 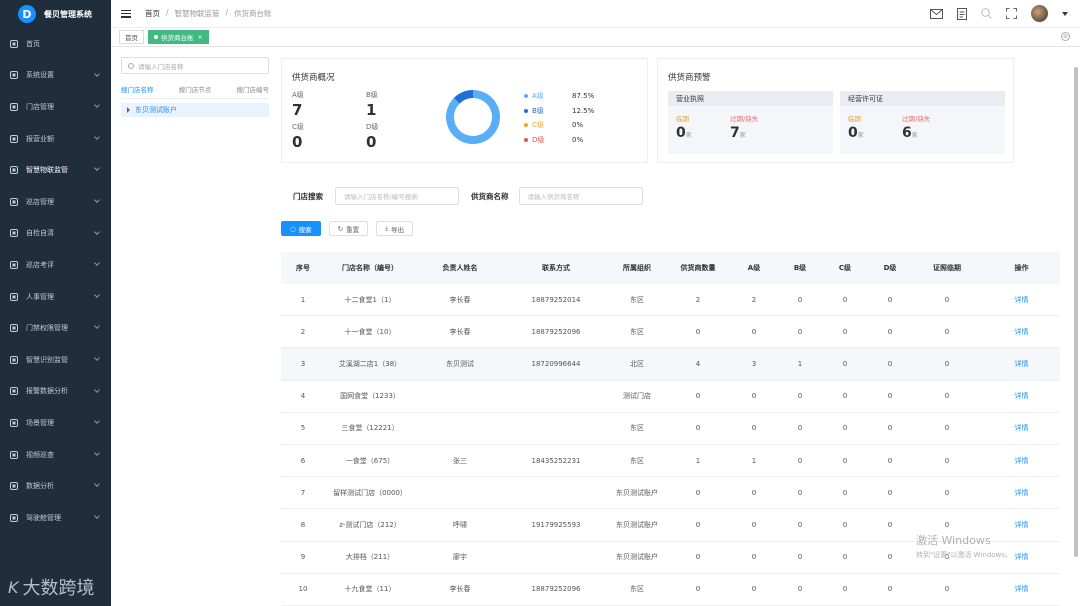 What do you see at coordinates (670, 364) in the screenshot?
I see `table-row: 3 艾溪湖二店1（38） 东贝测试 18720996644 北区 4 3 1 0 0 0 详情` at bounding box center [670, 364].